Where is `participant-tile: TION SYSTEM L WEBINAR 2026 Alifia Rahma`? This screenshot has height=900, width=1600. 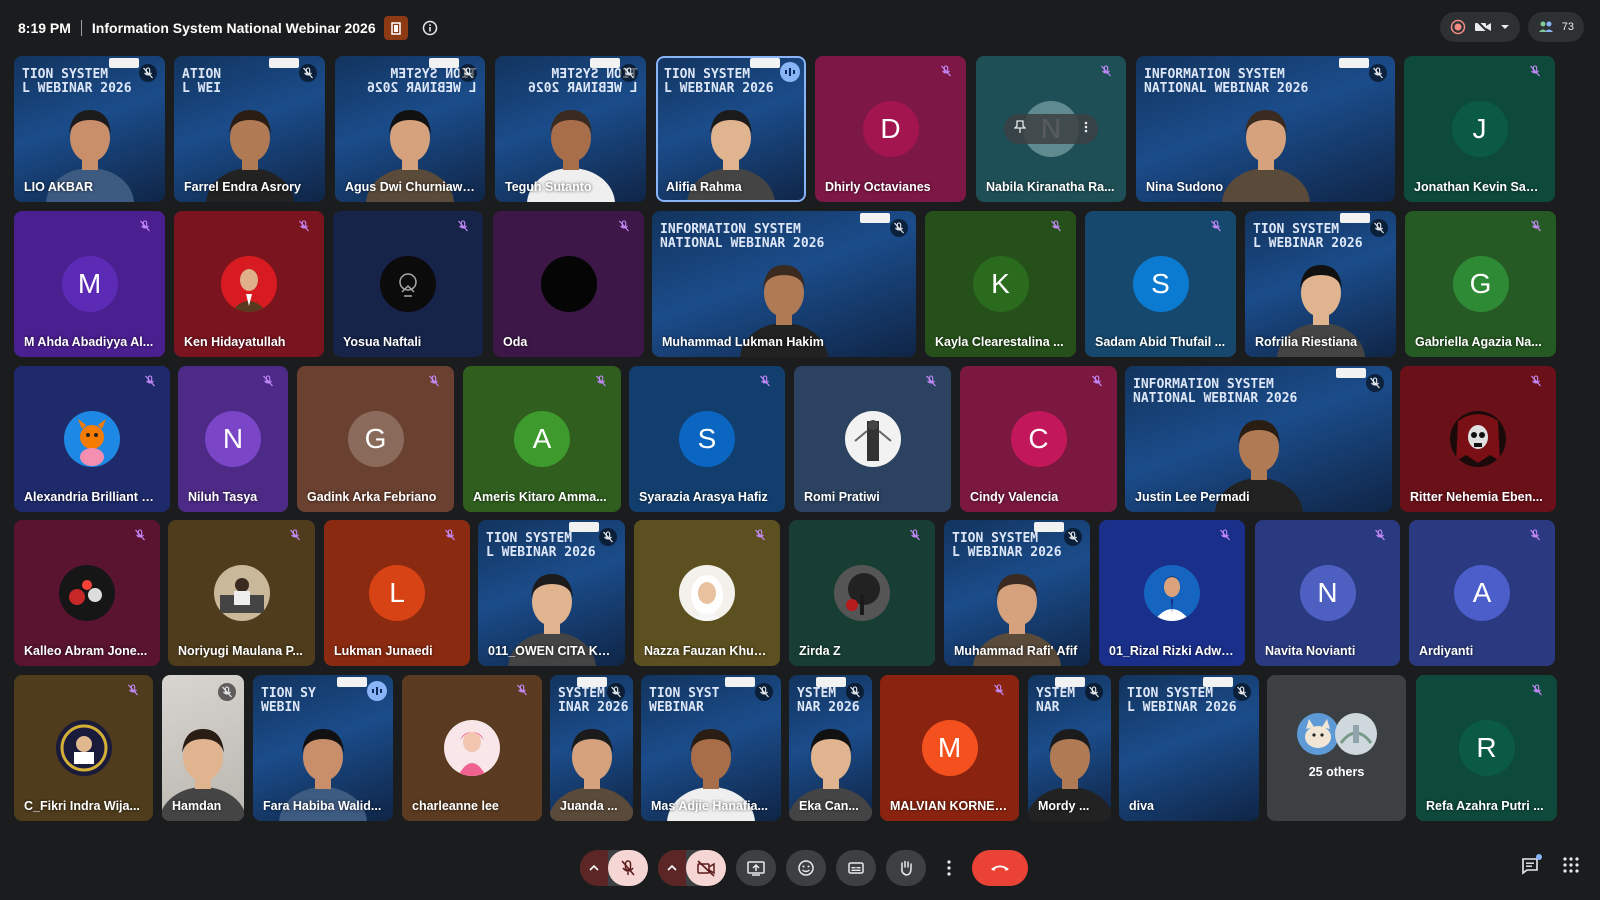 participant-tile: TION SYSTEM L WEBINAR 2026 Alifia Rahma is located at coordinates (731, 129).